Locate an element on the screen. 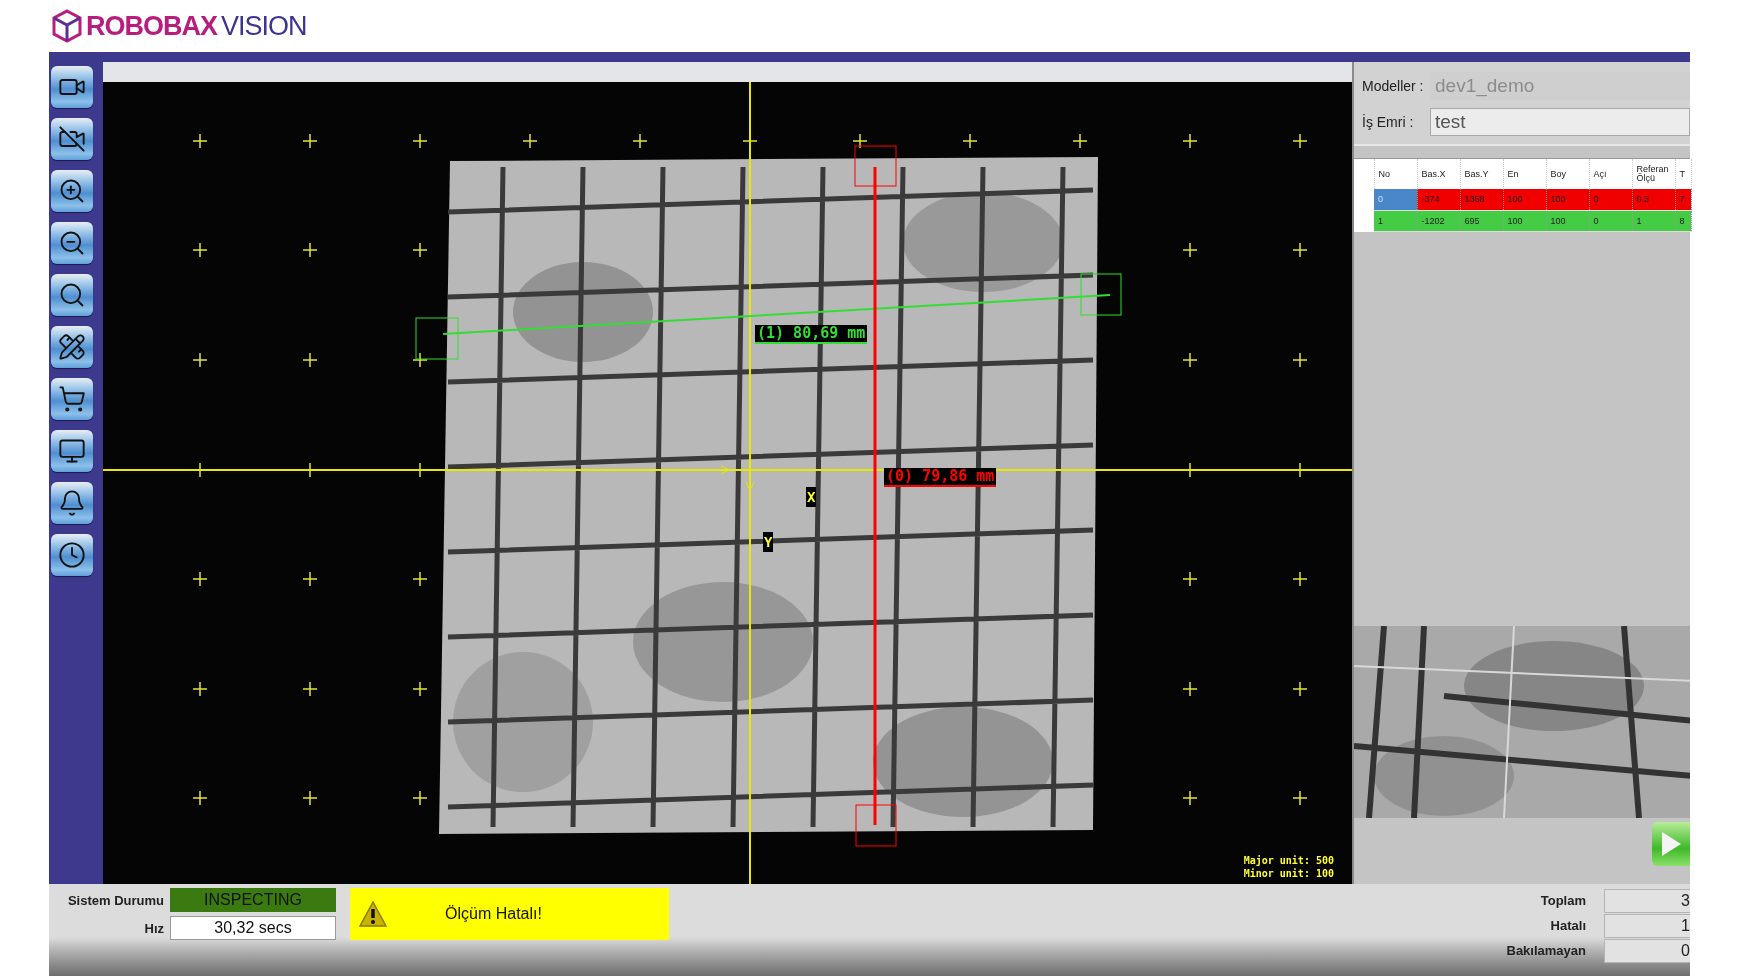  bell-icon is located at coordinates (72, 503).